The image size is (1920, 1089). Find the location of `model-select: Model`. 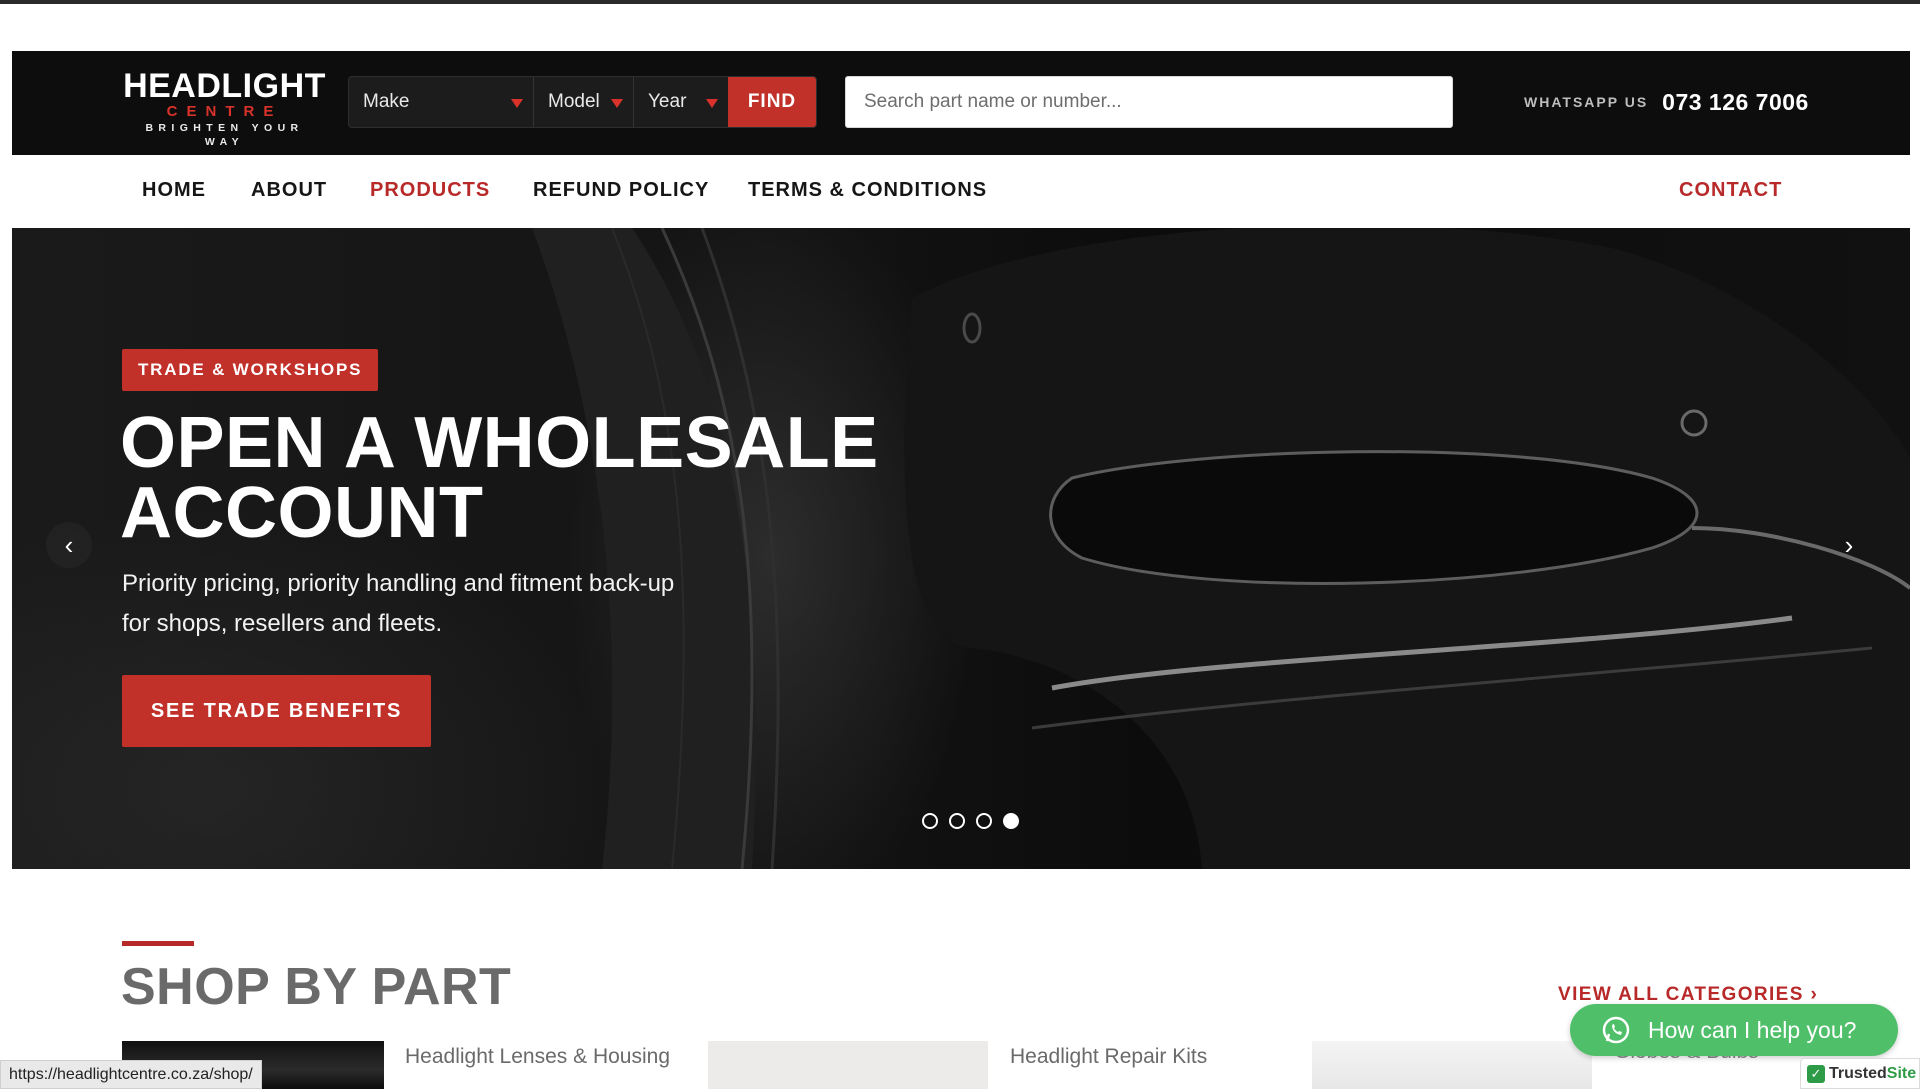

model-select: Model is located at coordinates (584, 102).